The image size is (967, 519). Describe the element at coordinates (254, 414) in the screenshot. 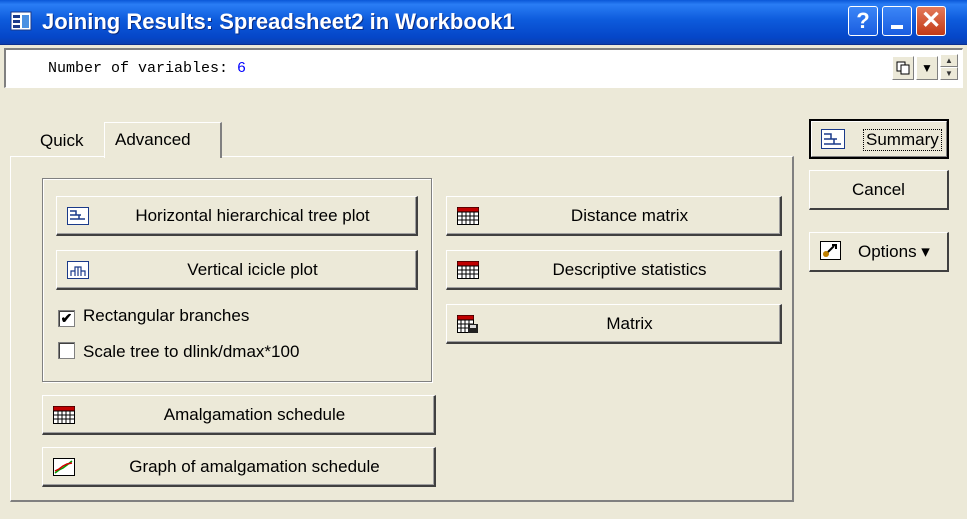

I see `amalgamation-schedule-label: Amalgamation schedule` at that location.